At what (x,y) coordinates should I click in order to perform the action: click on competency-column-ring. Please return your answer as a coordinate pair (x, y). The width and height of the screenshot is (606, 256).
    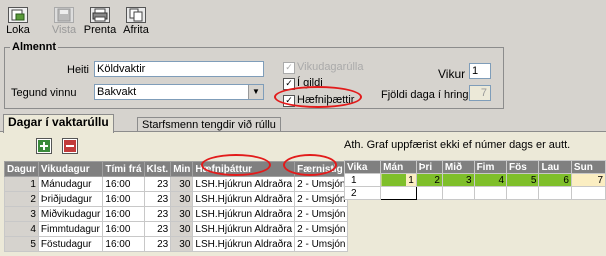
    Looking at the image, I should click on (236, 165).